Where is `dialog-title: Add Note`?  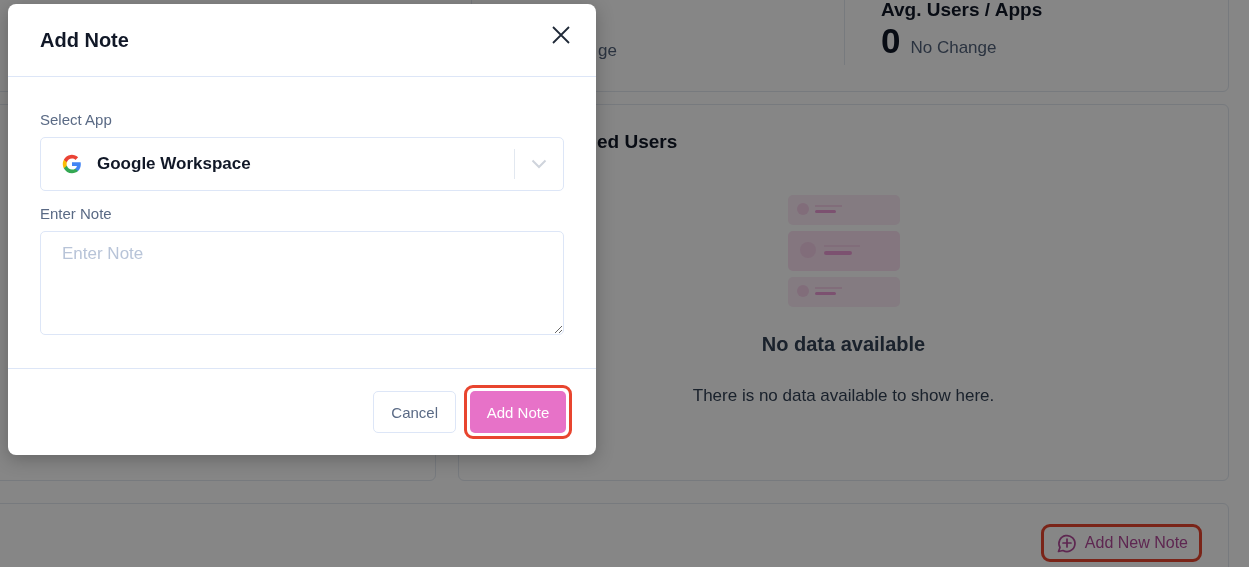 dialog-title: Add Note is located at coordinates (84, 40).